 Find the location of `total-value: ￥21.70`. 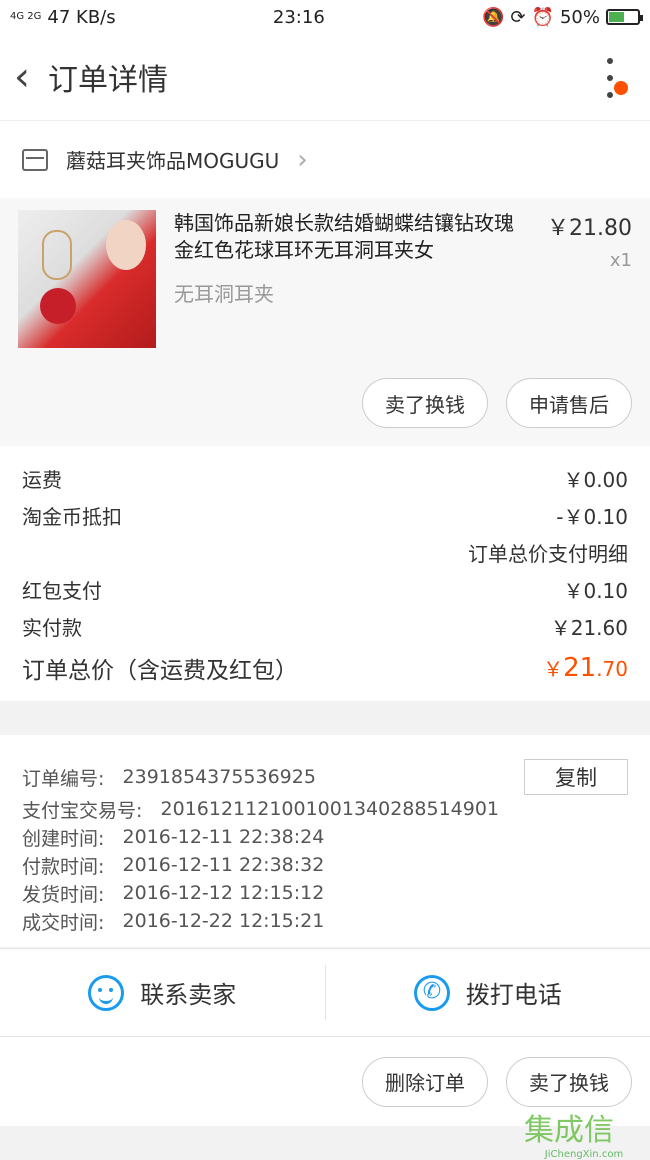

total-value: ￥21.70 is located at coordinates (585, 668).